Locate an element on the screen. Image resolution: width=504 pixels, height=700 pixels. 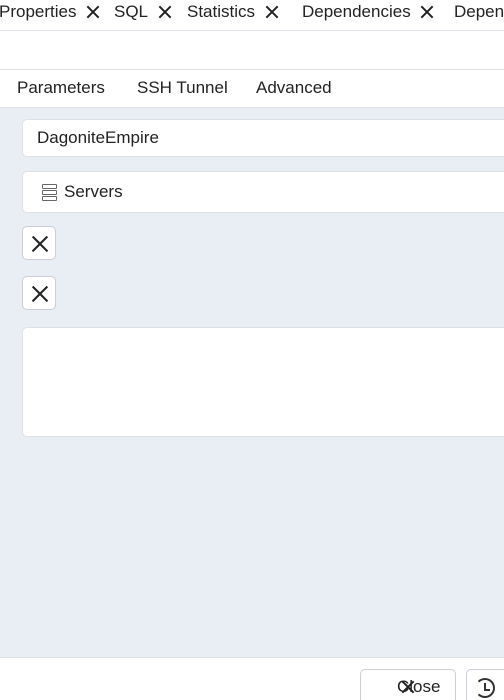
server-group-value: Servers is located at coordinates (93, 191).